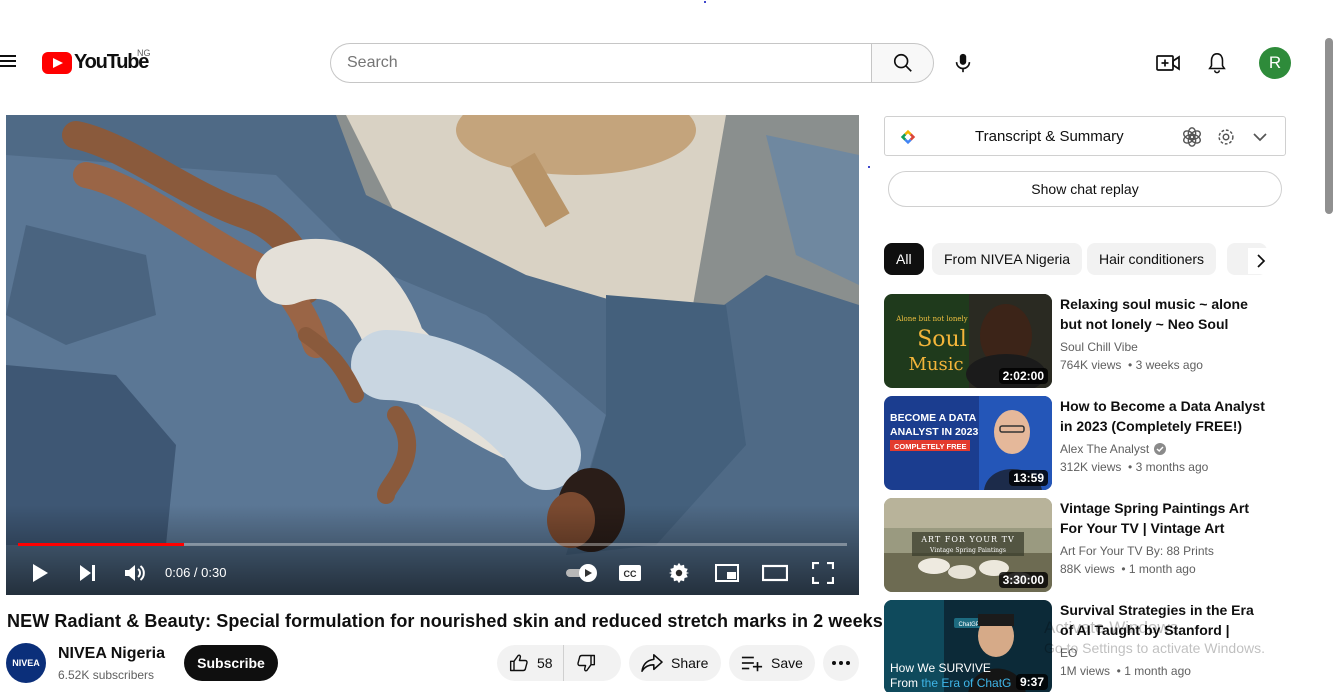 This screenshot has height=692, width=1337. I want to click on page-scrollbar, so click(1329, 126).